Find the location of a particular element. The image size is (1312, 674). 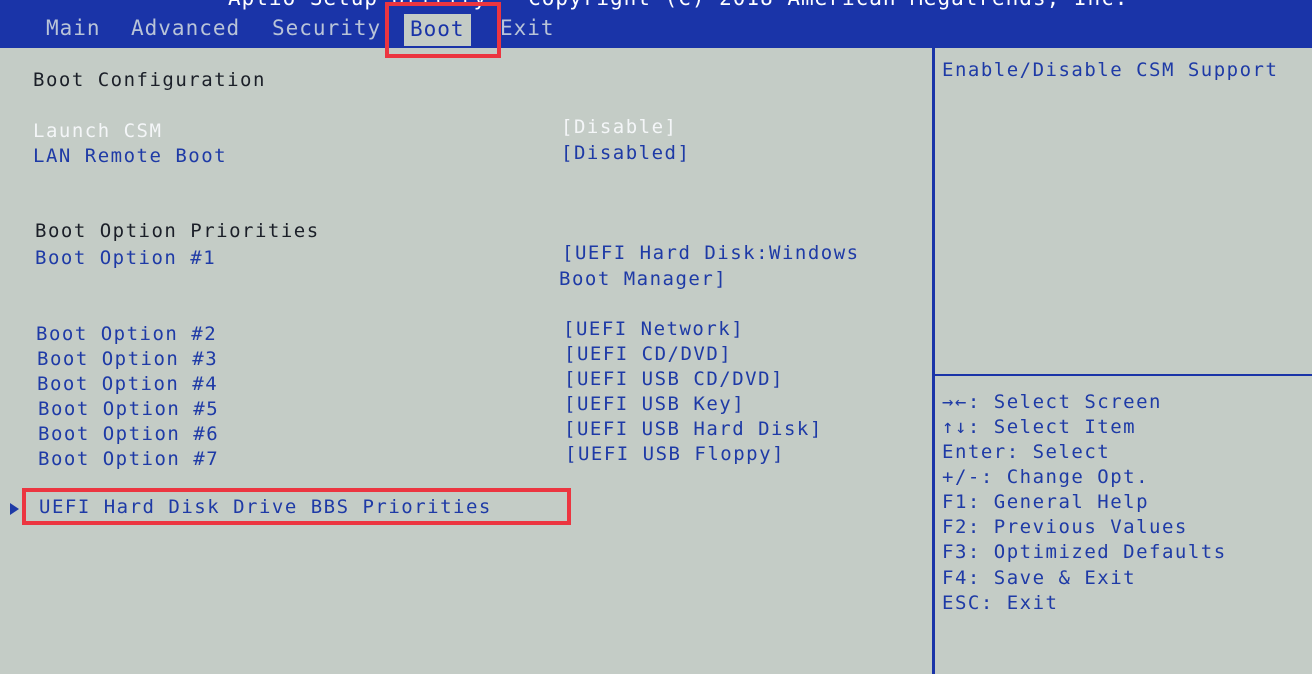

uefi-hdd-bbs-priorities-item: UEFI Hard Disk Drive BBS Priorities is located at coordinates (265, 507).